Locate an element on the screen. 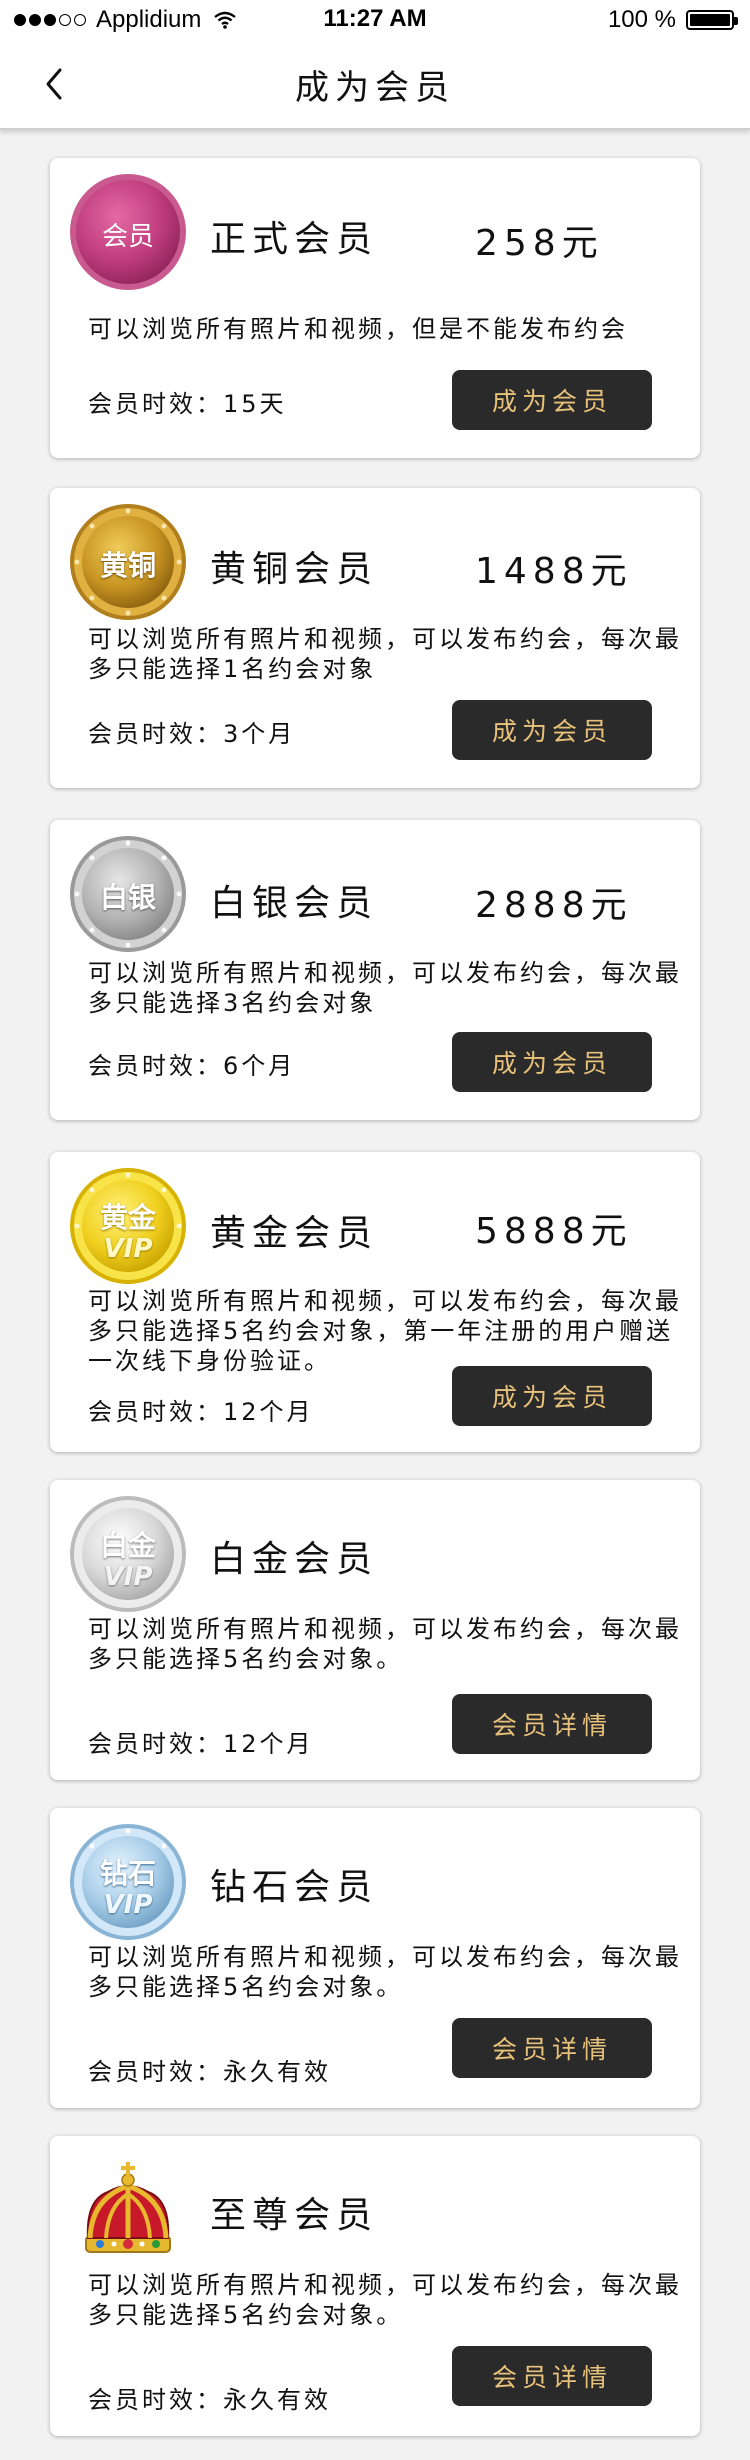 The image size is (750, 2460). crown-icon is located at coordinates (128, 2207).